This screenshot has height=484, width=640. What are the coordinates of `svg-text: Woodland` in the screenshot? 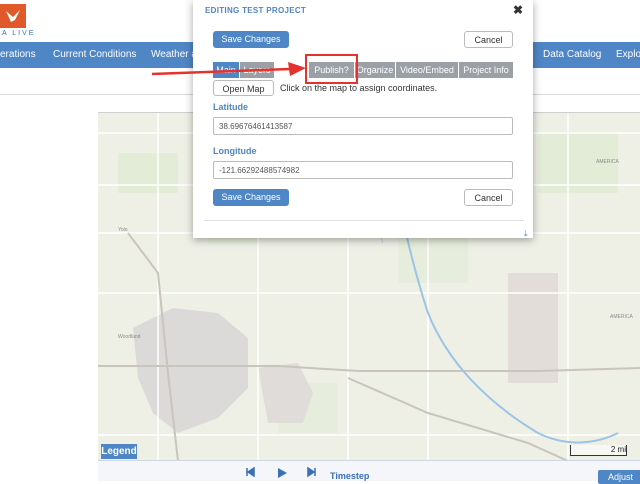 It's located at (129, 337).